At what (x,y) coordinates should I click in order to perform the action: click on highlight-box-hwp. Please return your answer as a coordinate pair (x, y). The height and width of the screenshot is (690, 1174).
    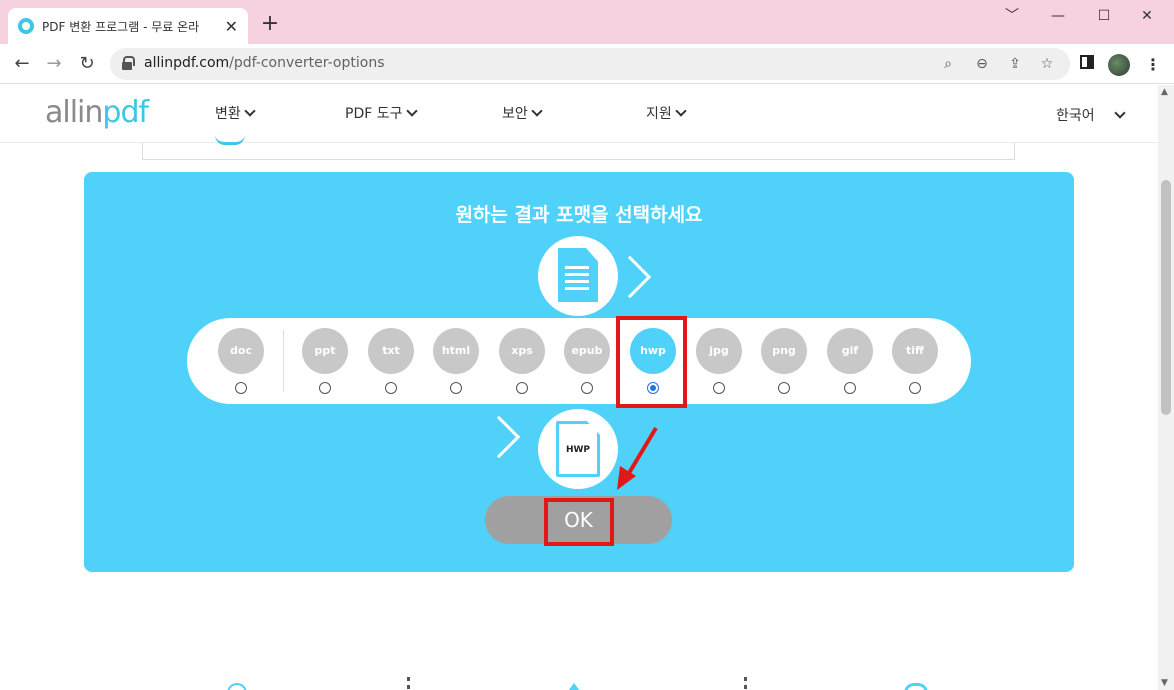
    Looking at the image, I should click on (651, 362).